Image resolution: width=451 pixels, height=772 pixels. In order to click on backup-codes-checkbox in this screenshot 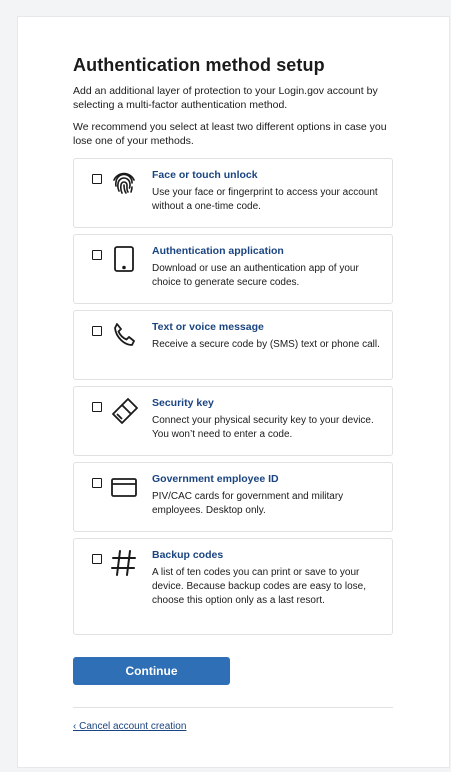, I will do `click(97, 559)`.